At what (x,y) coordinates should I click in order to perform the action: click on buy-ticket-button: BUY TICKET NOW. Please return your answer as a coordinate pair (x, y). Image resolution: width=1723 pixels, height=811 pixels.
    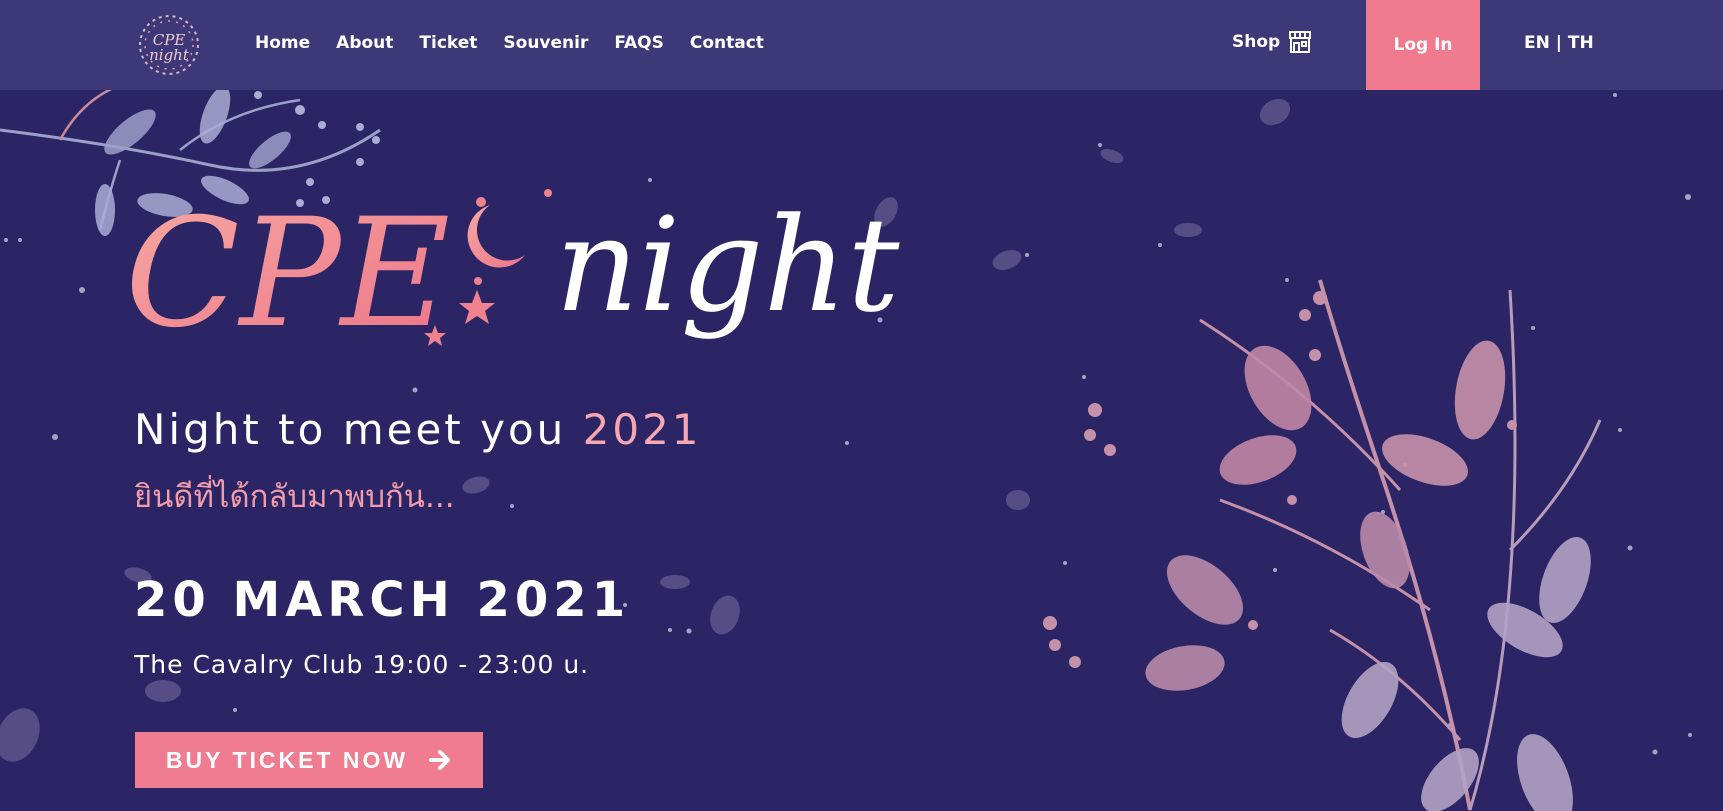
    Looking at the image, I should click on (309, 760).